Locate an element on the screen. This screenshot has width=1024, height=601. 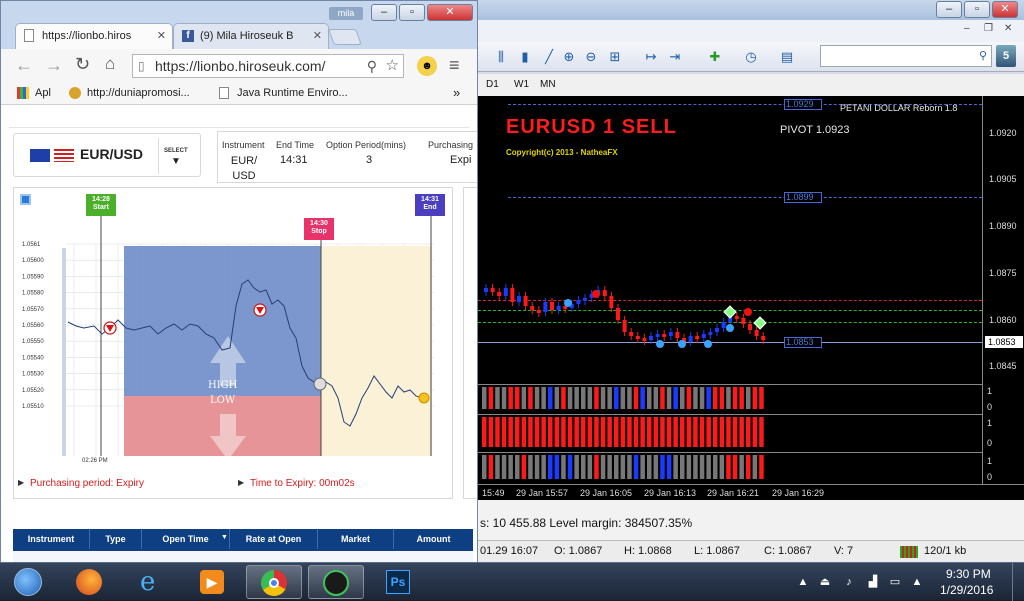
end-time: 14:31 is located at coordinates (430, 199).